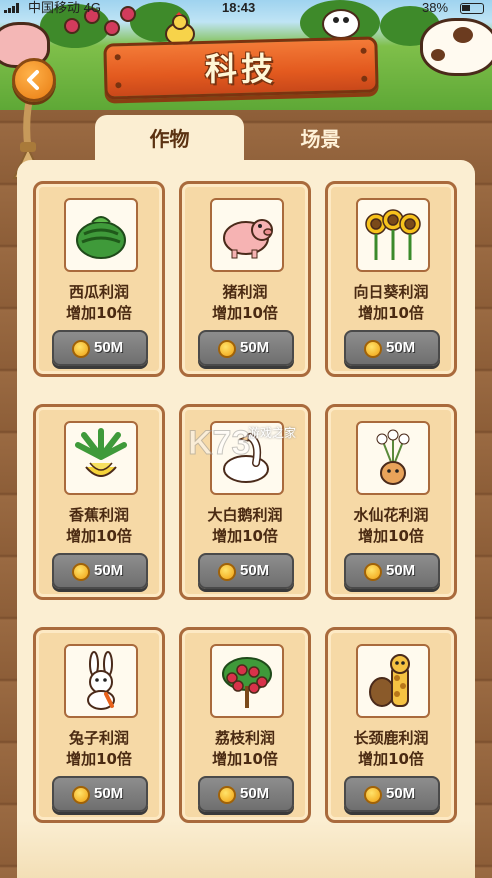  What do you see at coordinates (101, 452) in the screenshot?
I see `banana-icon` at bounding box center [101, 452].